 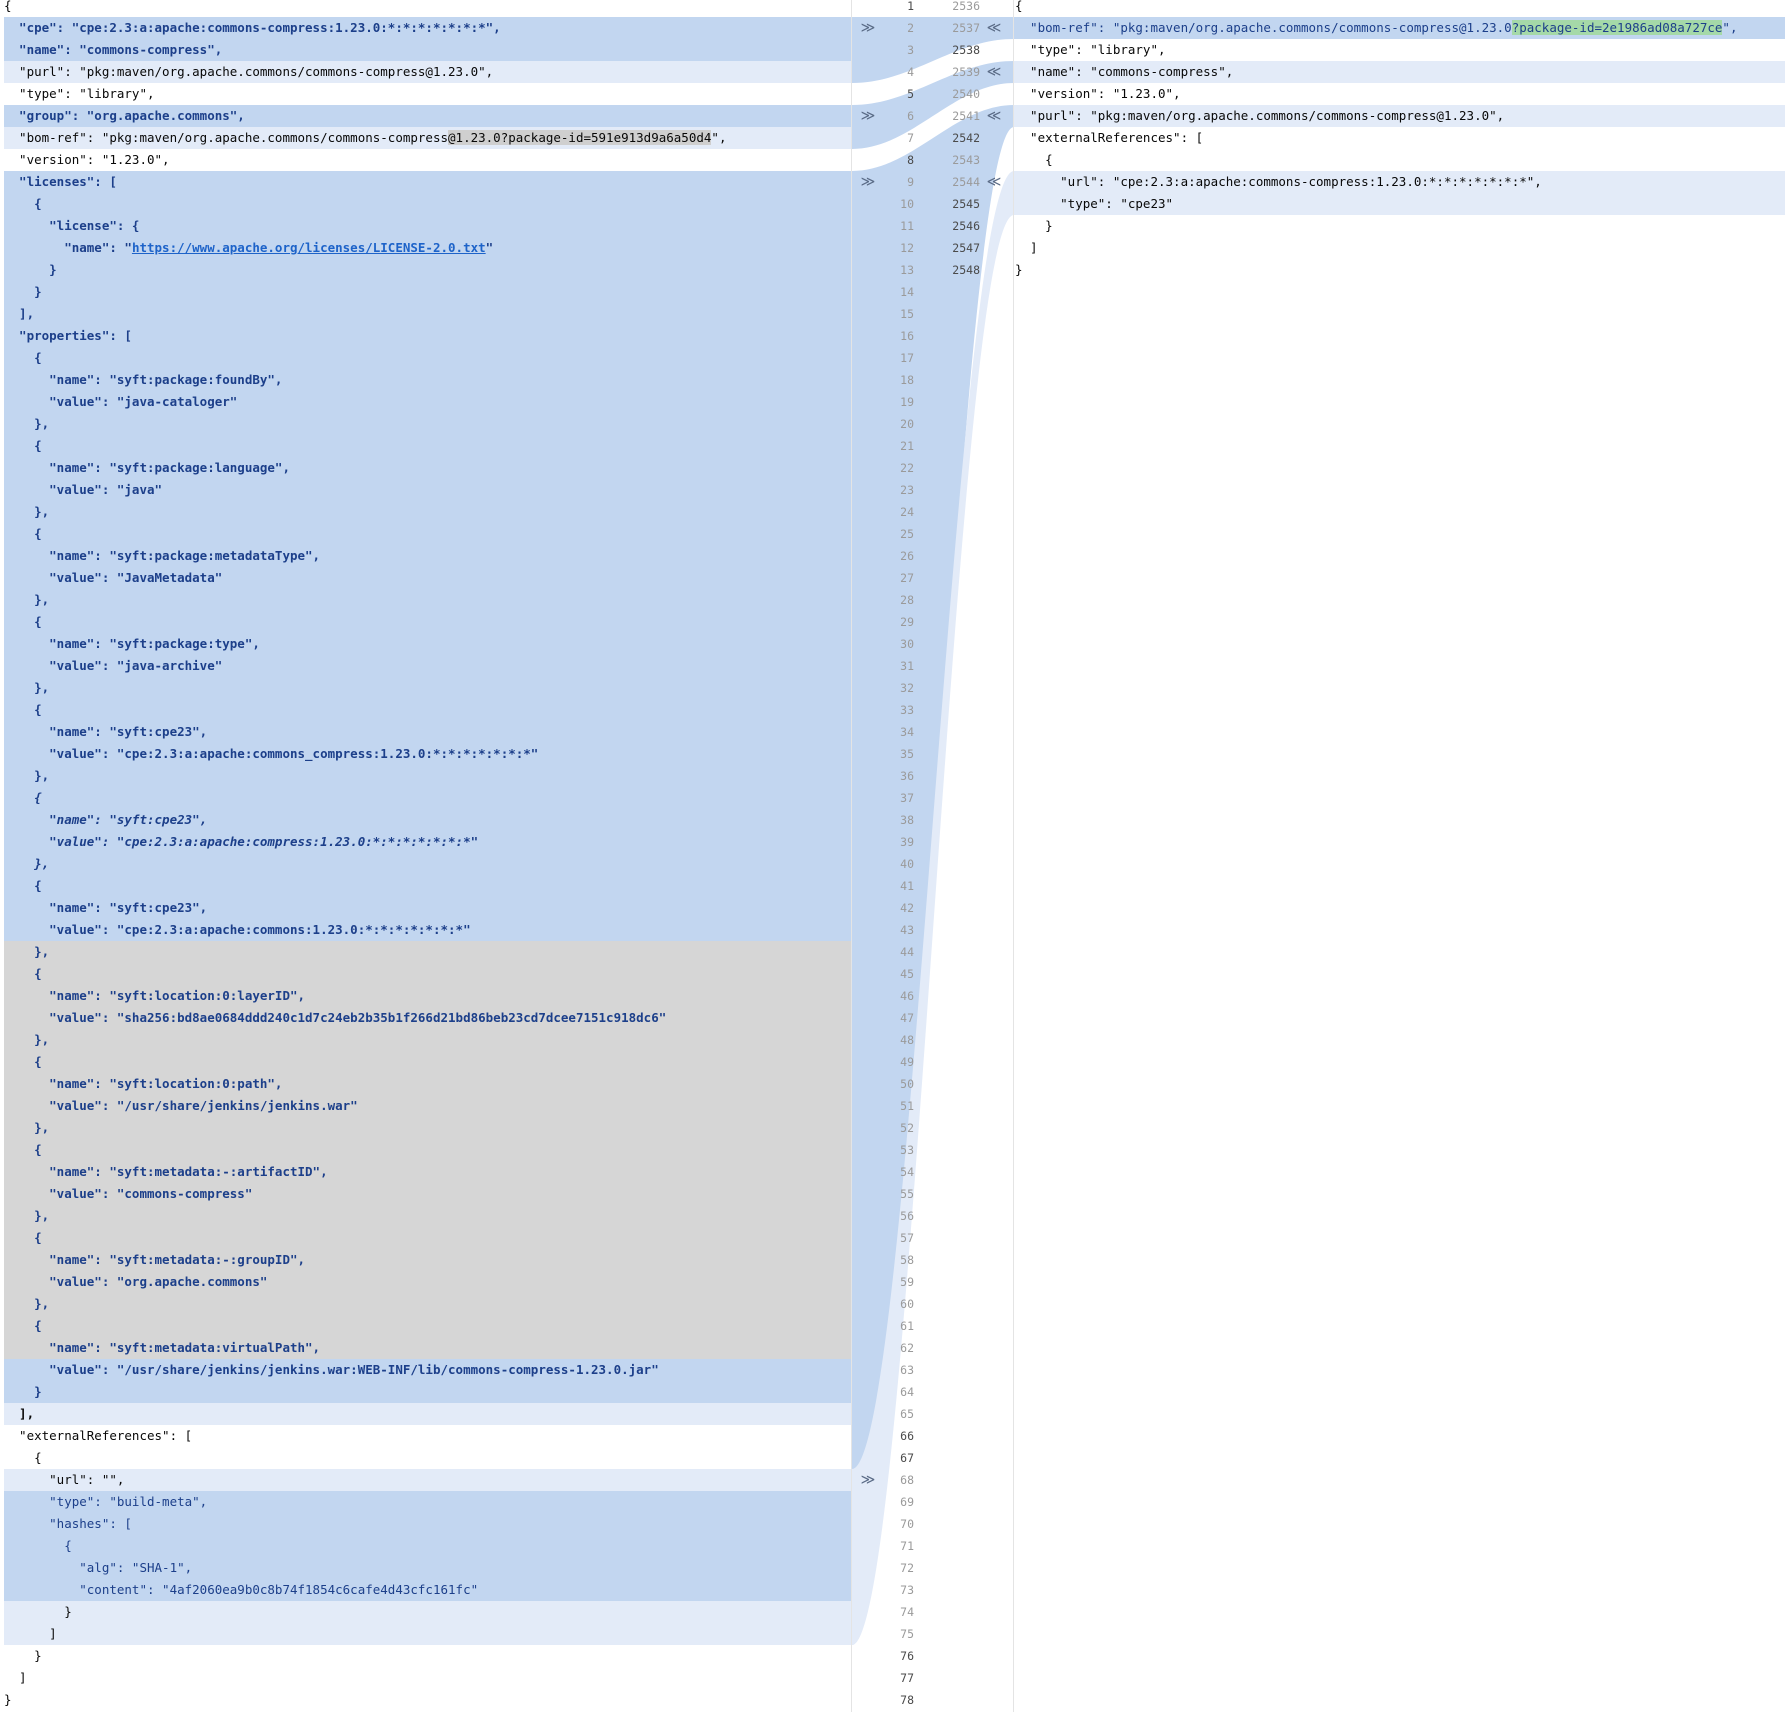 I want to click on left-code-line: "name": "syft:package:language",, so click(x=427, y=468).